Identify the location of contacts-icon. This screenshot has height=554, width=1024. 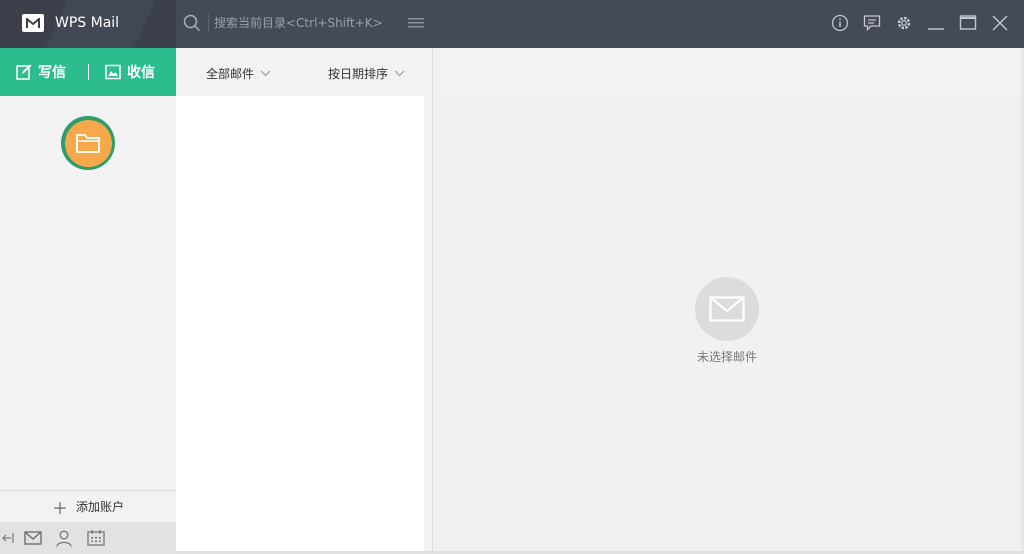
(64, 538).